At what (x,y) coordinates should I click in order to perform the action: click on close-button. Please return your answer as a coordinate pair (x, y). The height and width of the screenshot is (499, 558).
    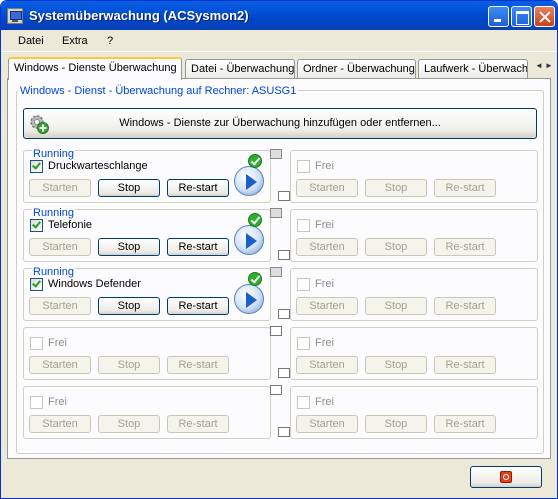
    Looking at the image, I should click on (544, 16).